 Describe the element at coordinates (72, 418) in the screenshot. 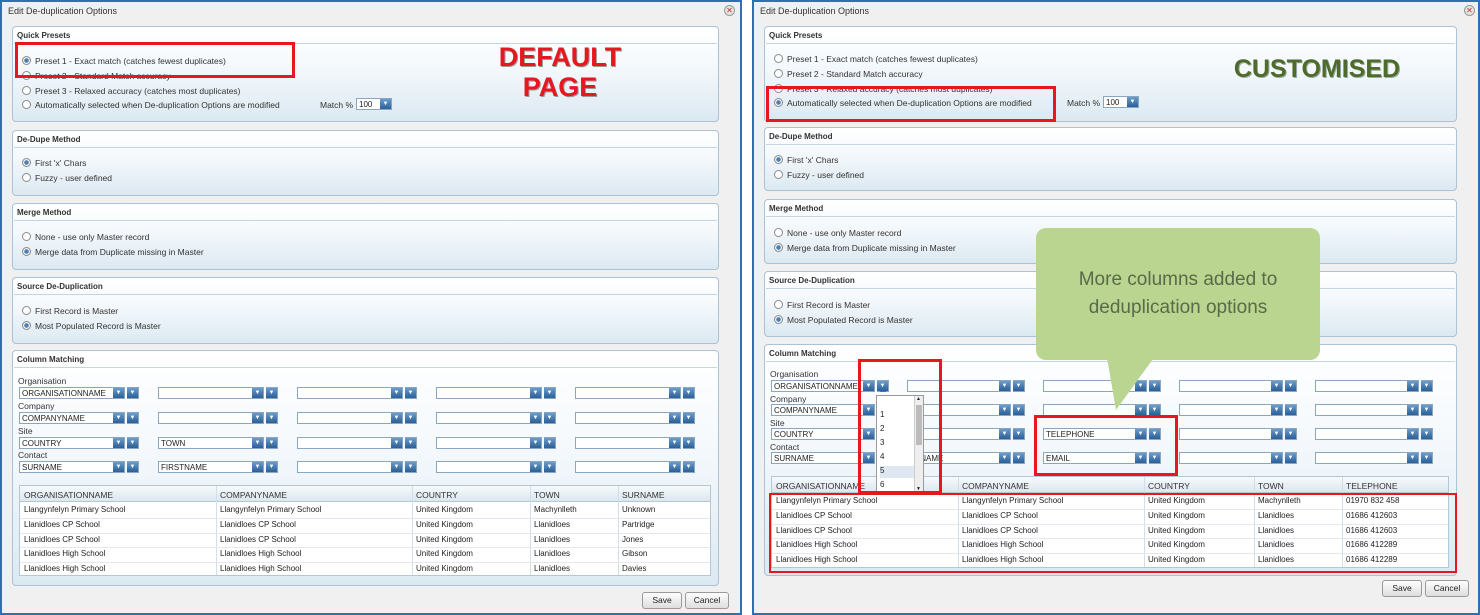

I see `column-select: COMPANYNAME ▼` at that location.